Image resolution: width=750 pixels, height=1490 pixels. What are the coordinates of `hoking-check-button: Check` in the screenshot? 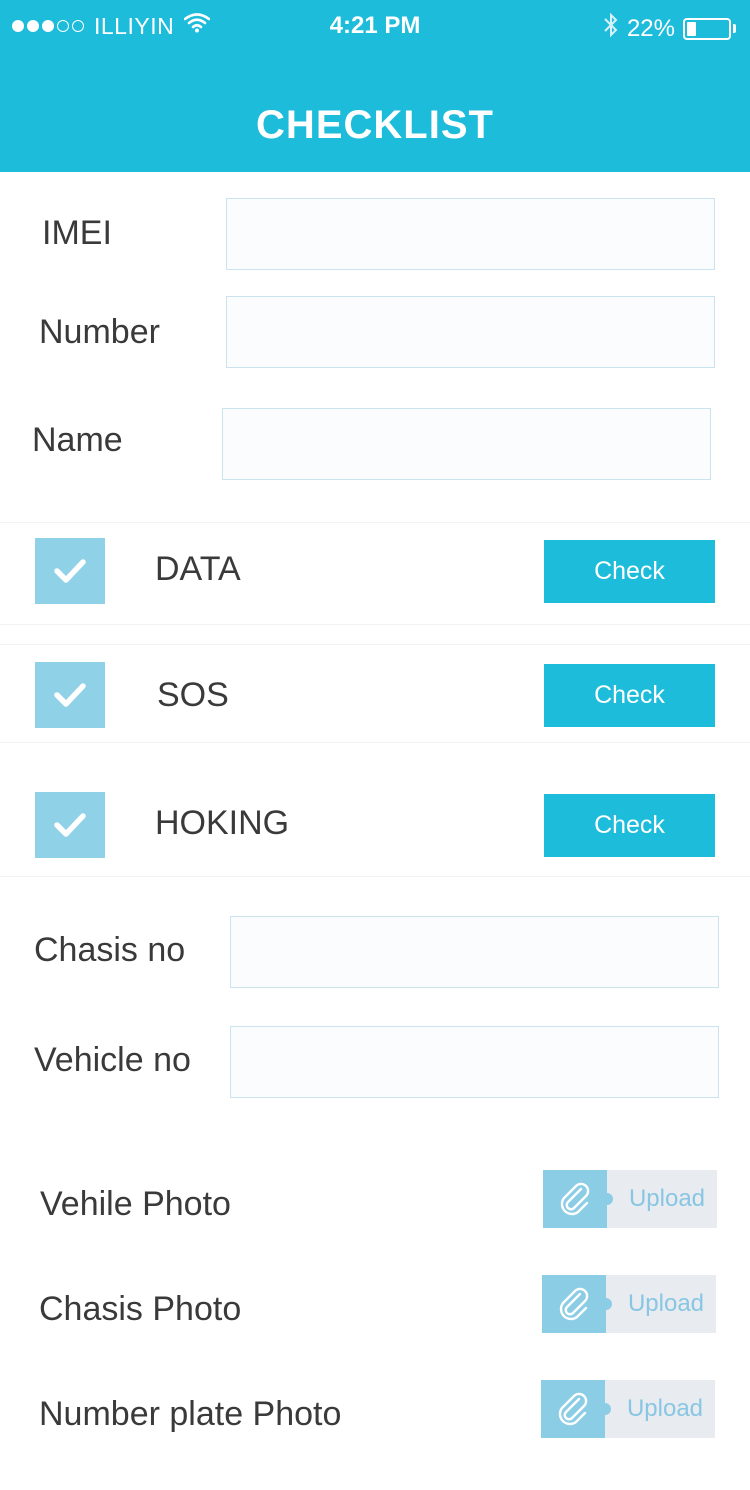 It's located at (629, 825).